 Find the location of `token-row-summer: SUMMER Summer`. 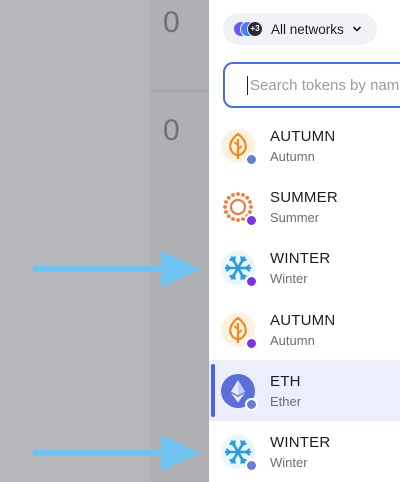

token-row-summer: SUMMER Summer is located at coordinates (304, 206).